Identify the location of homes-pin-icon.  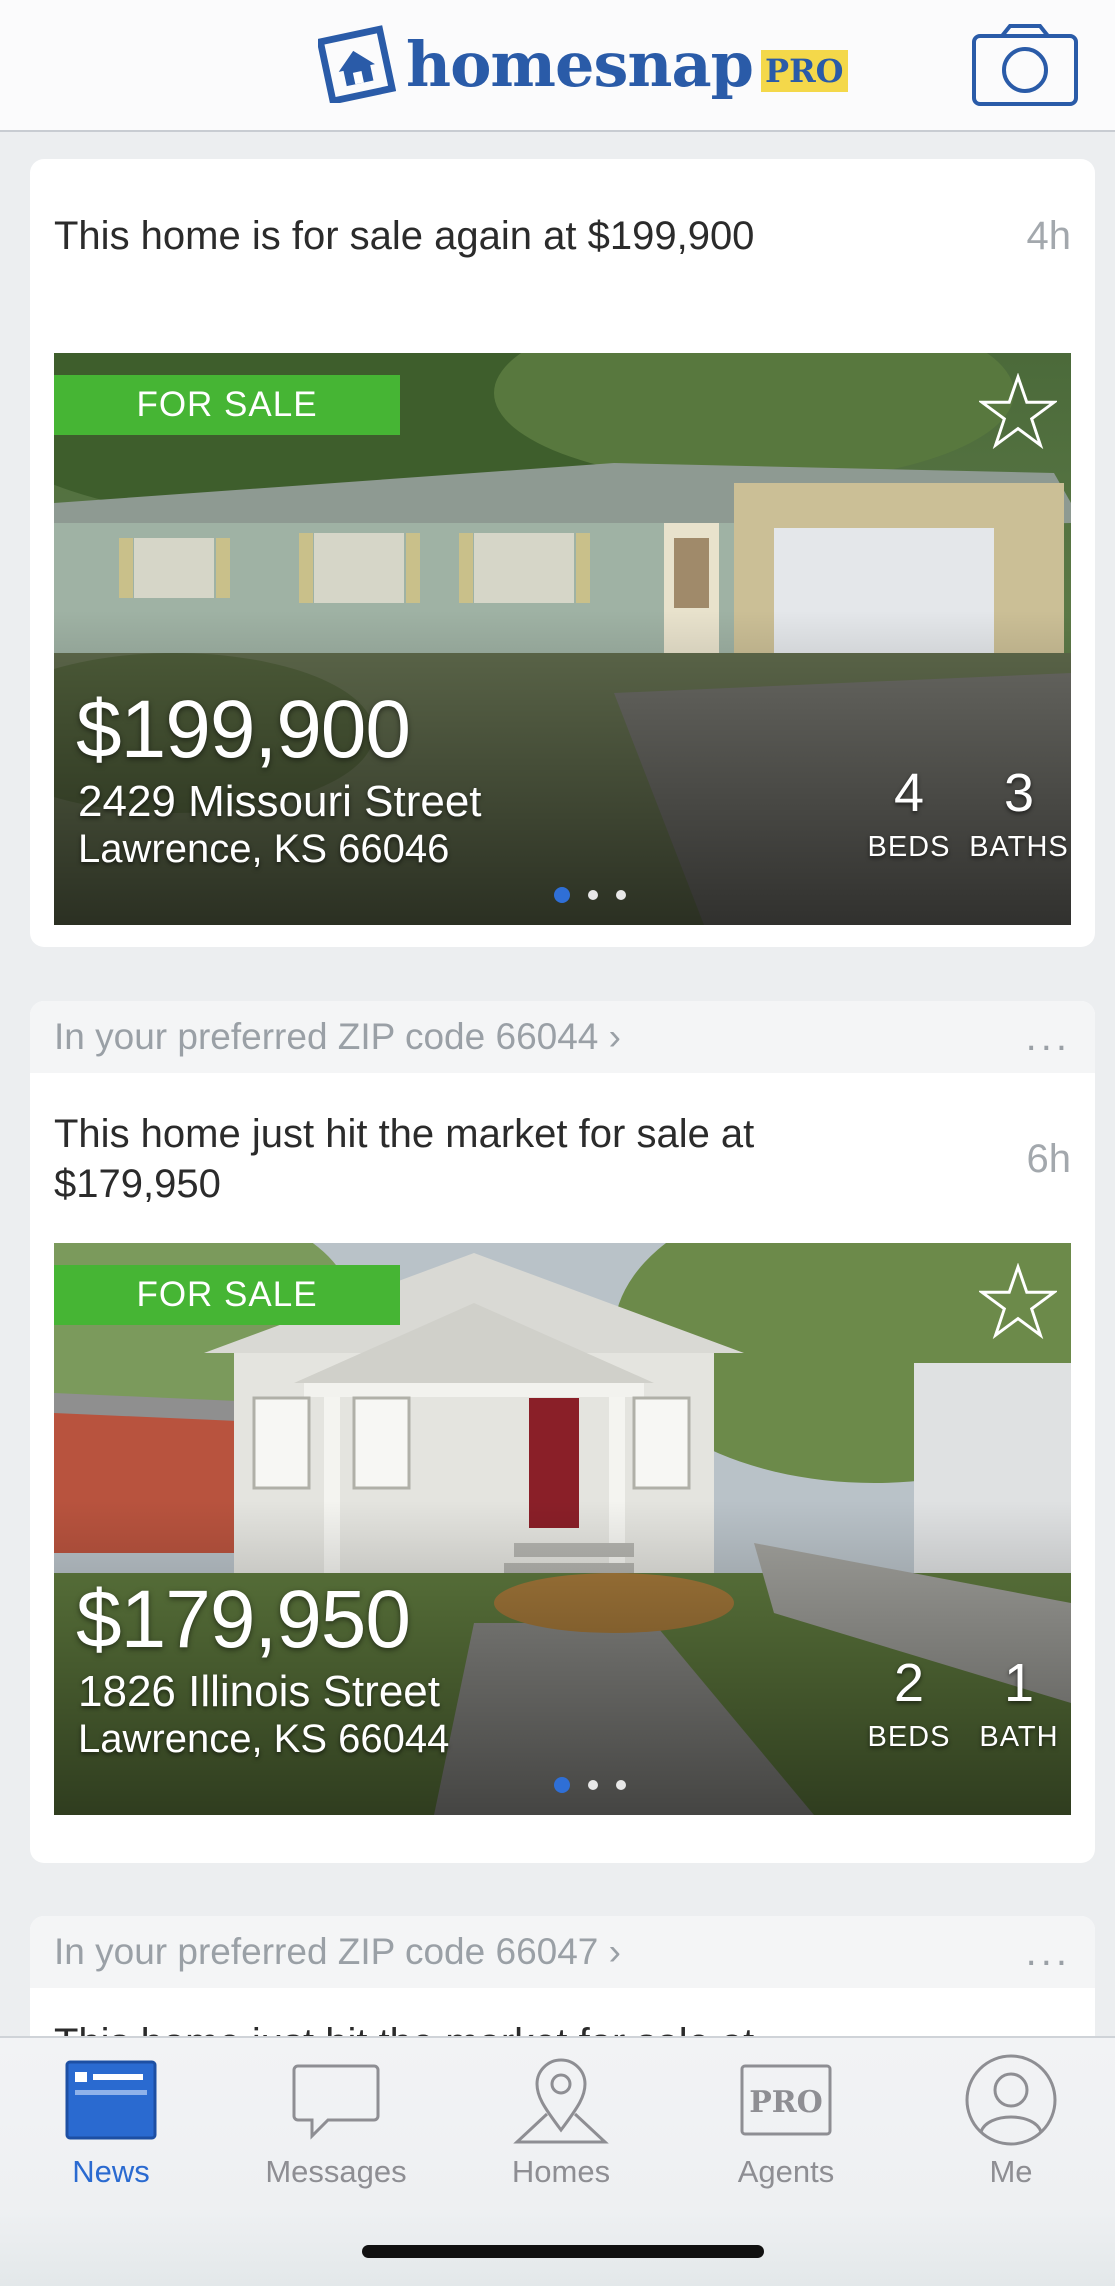
(561, 2101).